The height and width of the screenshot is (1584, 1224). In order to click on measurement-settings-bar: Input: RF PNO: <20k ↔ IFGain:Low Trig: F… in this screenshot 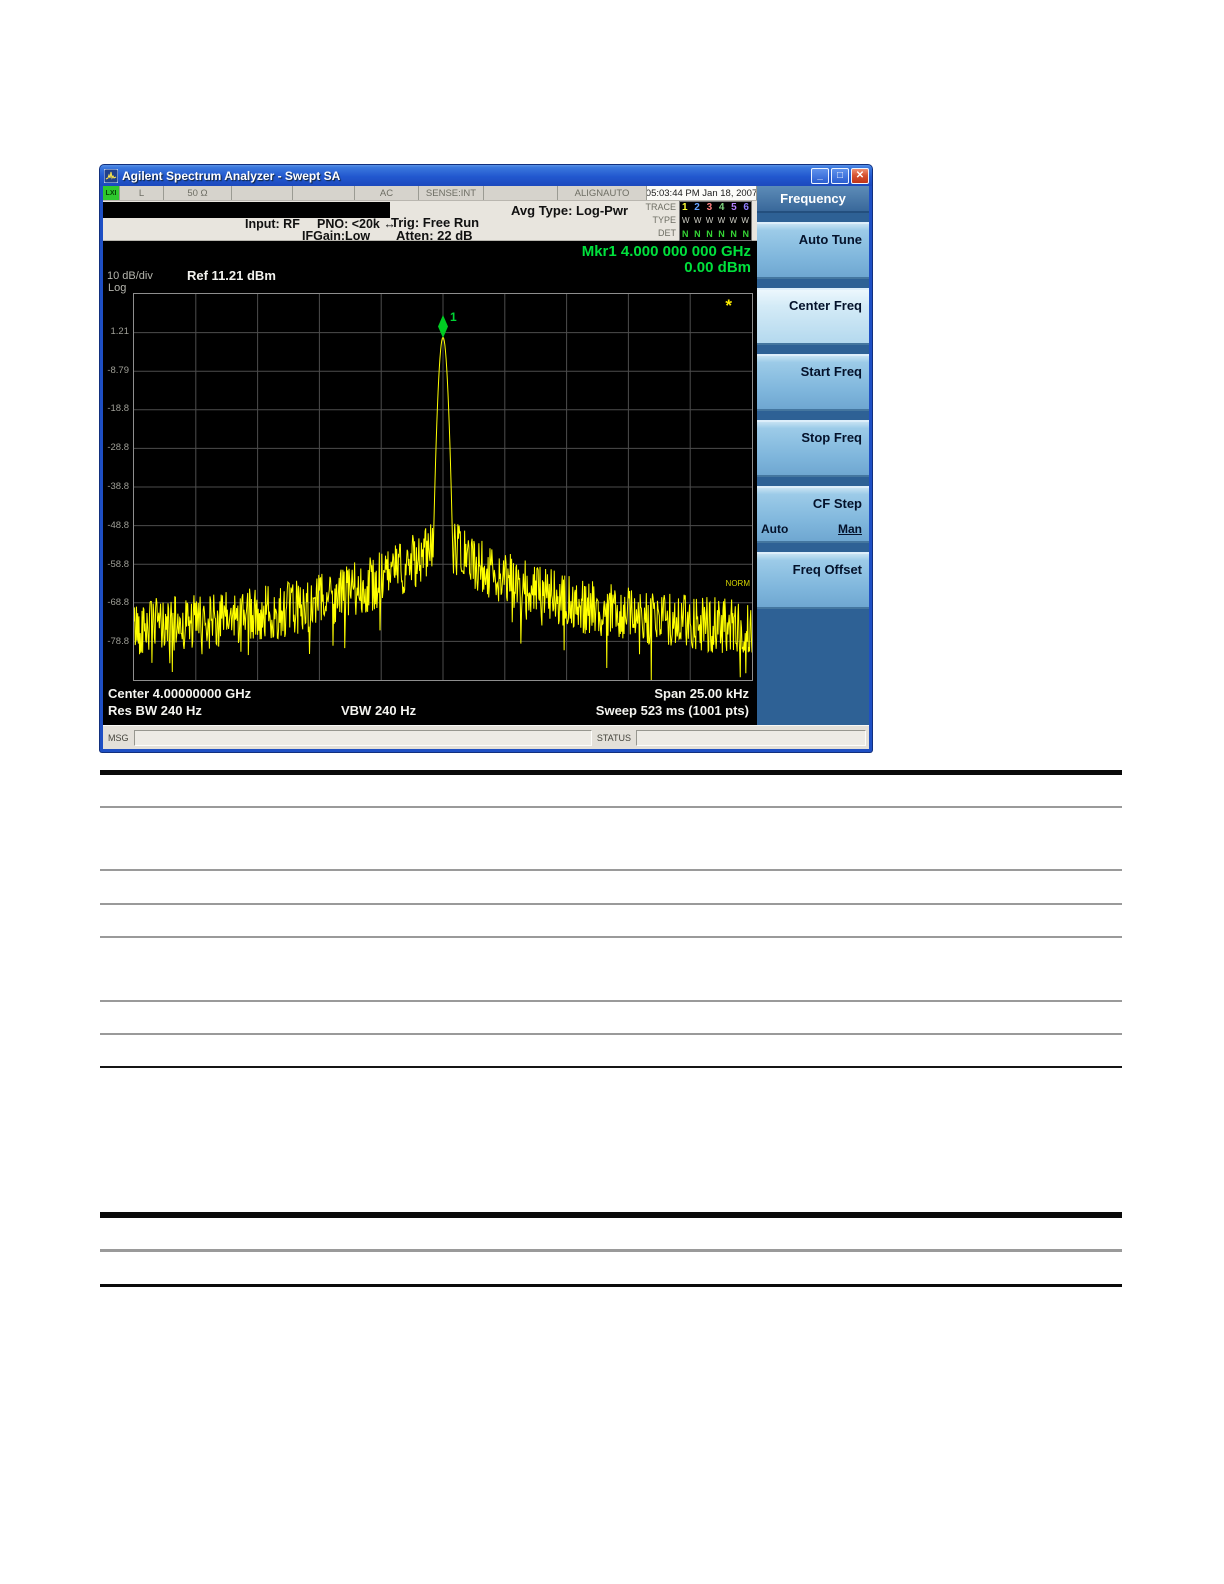, I will do `click(430, 222)`.